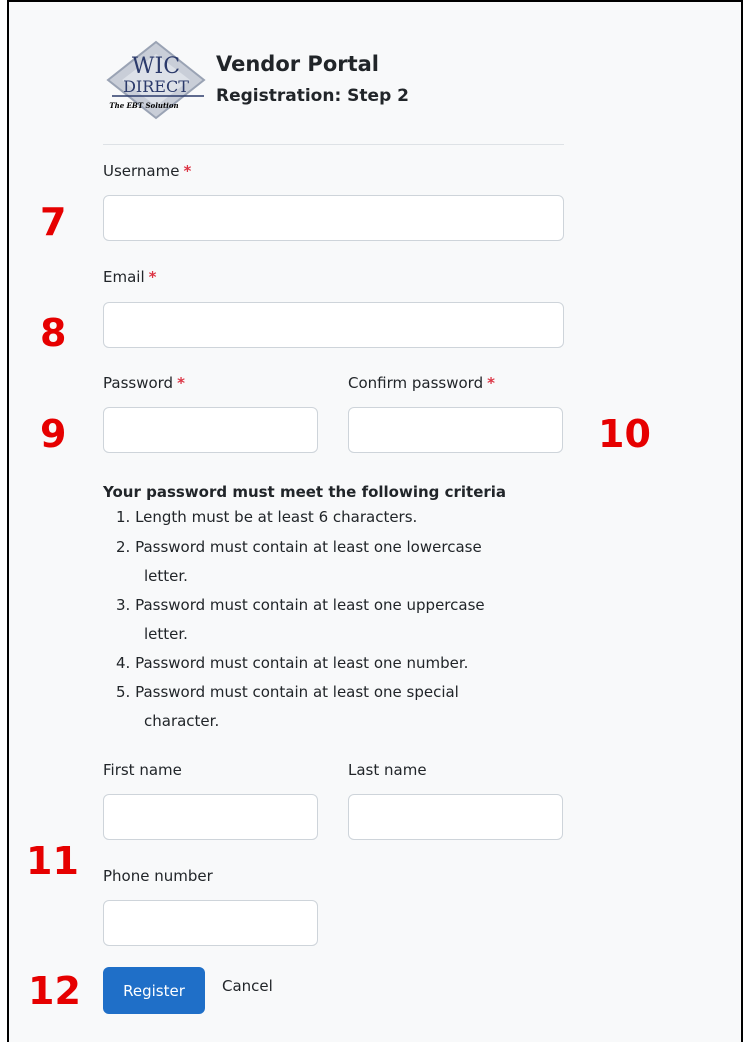  Describe the element at coordinates (182, 721) in the screenshot. I see `criteria-item-cont: character.` at that location.